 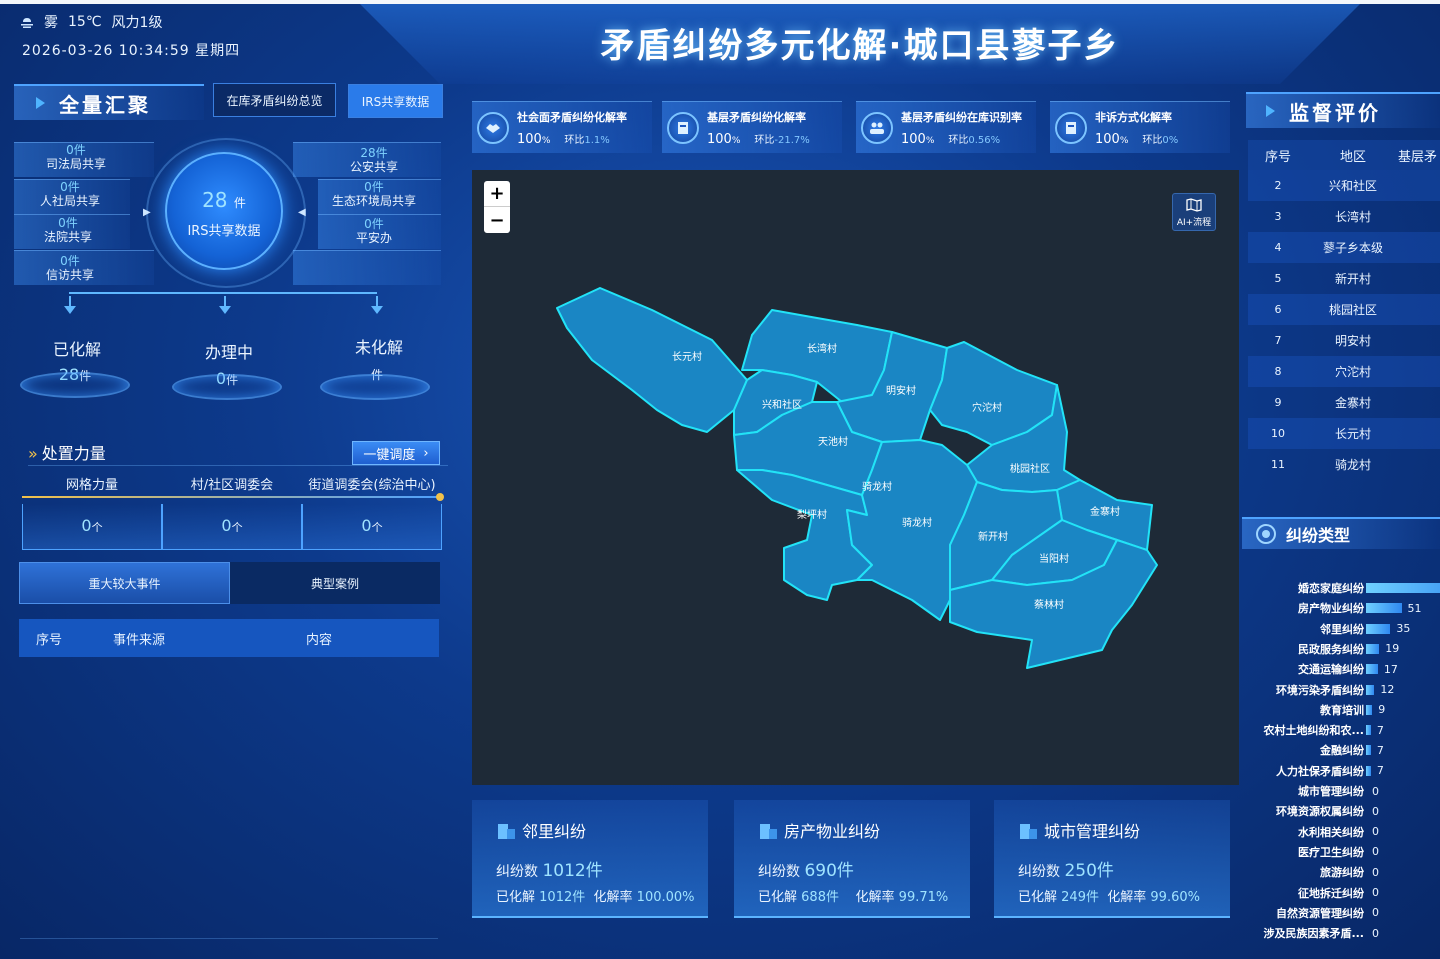 I want to click on share-item: 0件 法院共享, so click(x=68, y=230).